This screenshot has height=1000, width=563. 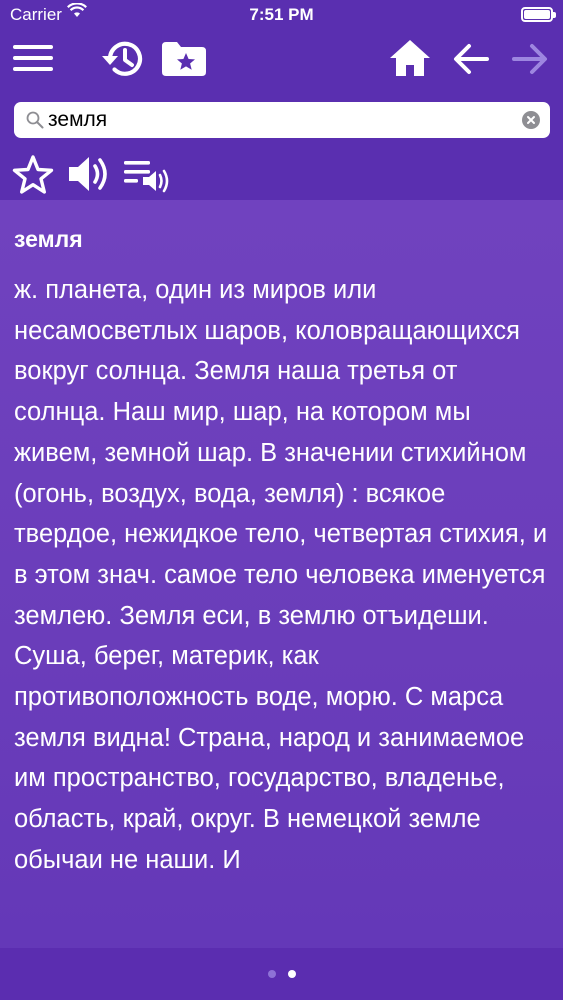 I want to click on home-icon, so click(x=410, y=60).